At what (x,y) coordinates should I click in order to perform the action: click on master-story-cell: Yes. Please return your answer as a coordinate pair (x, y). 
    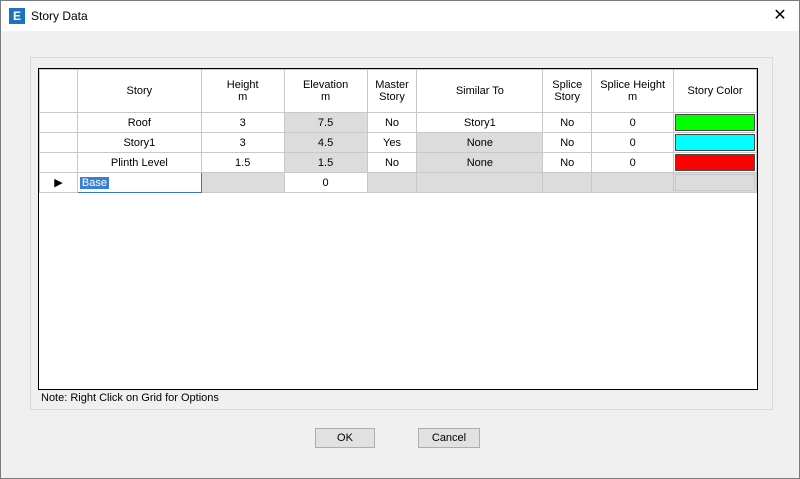
    Looking at the image, I should click on (392, 142).